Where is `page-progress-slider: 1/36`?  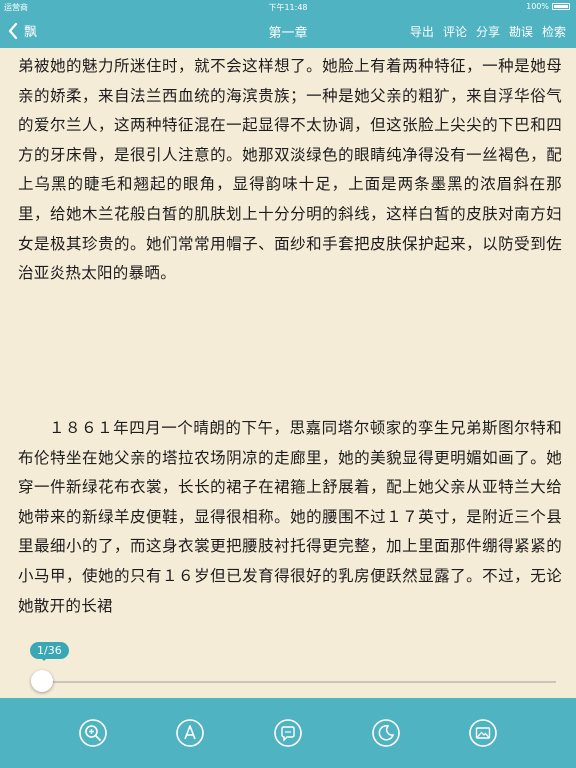 page-progress-slider: 1/36 is located at coordinates (288, 670).